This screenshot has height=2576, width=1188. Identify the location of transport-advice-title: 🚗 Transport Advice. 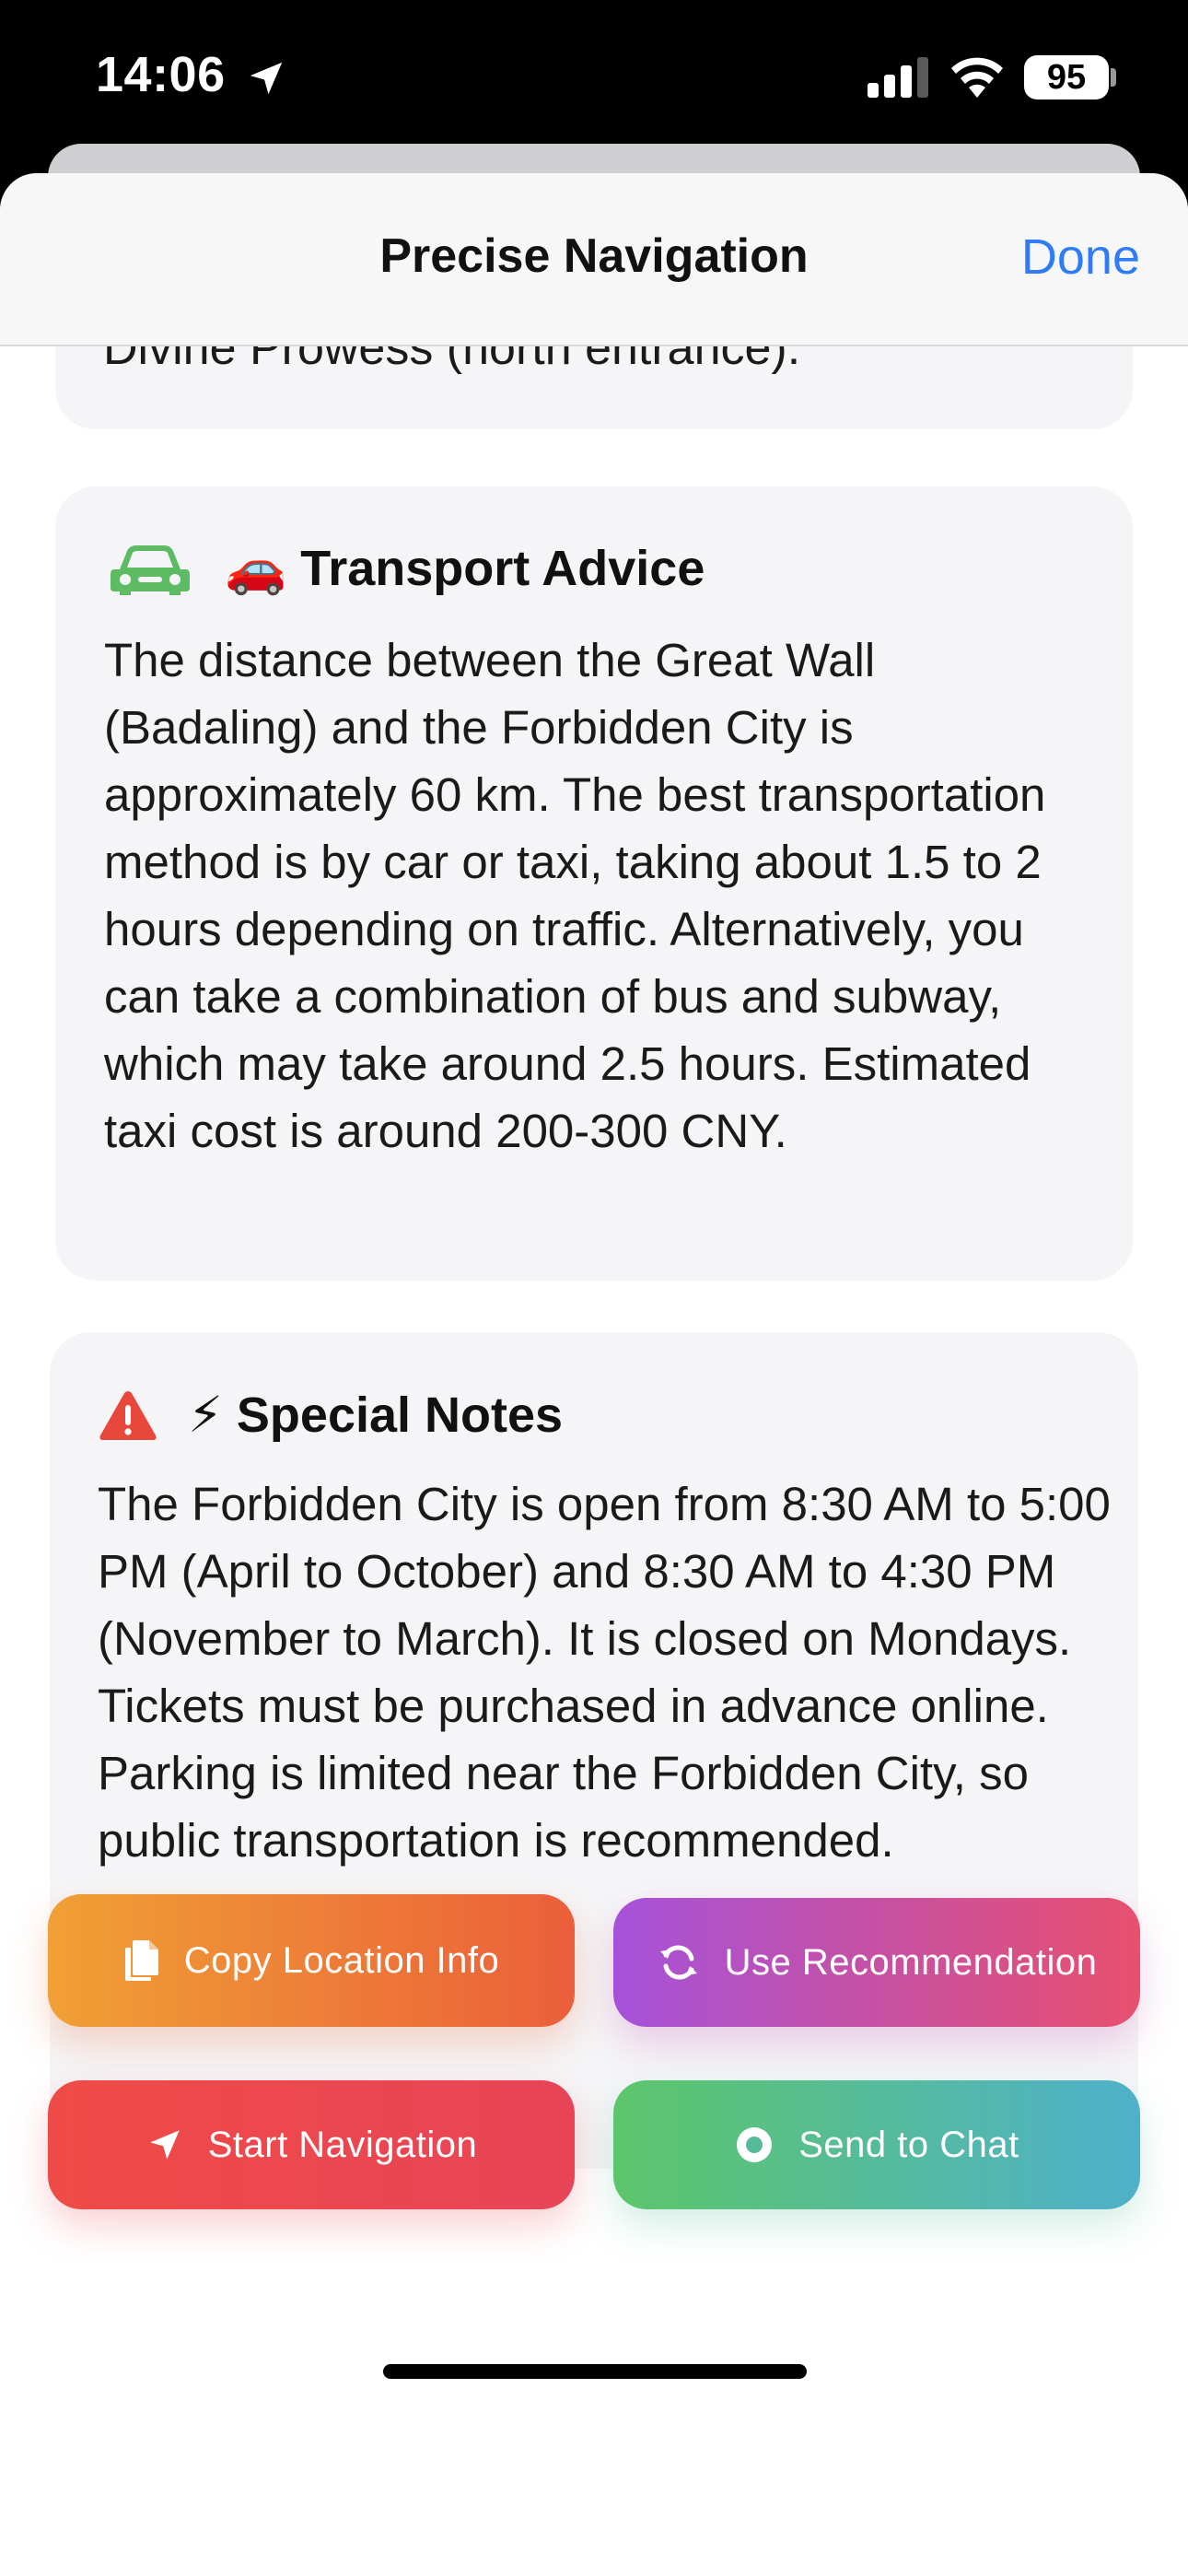
(465, 568).